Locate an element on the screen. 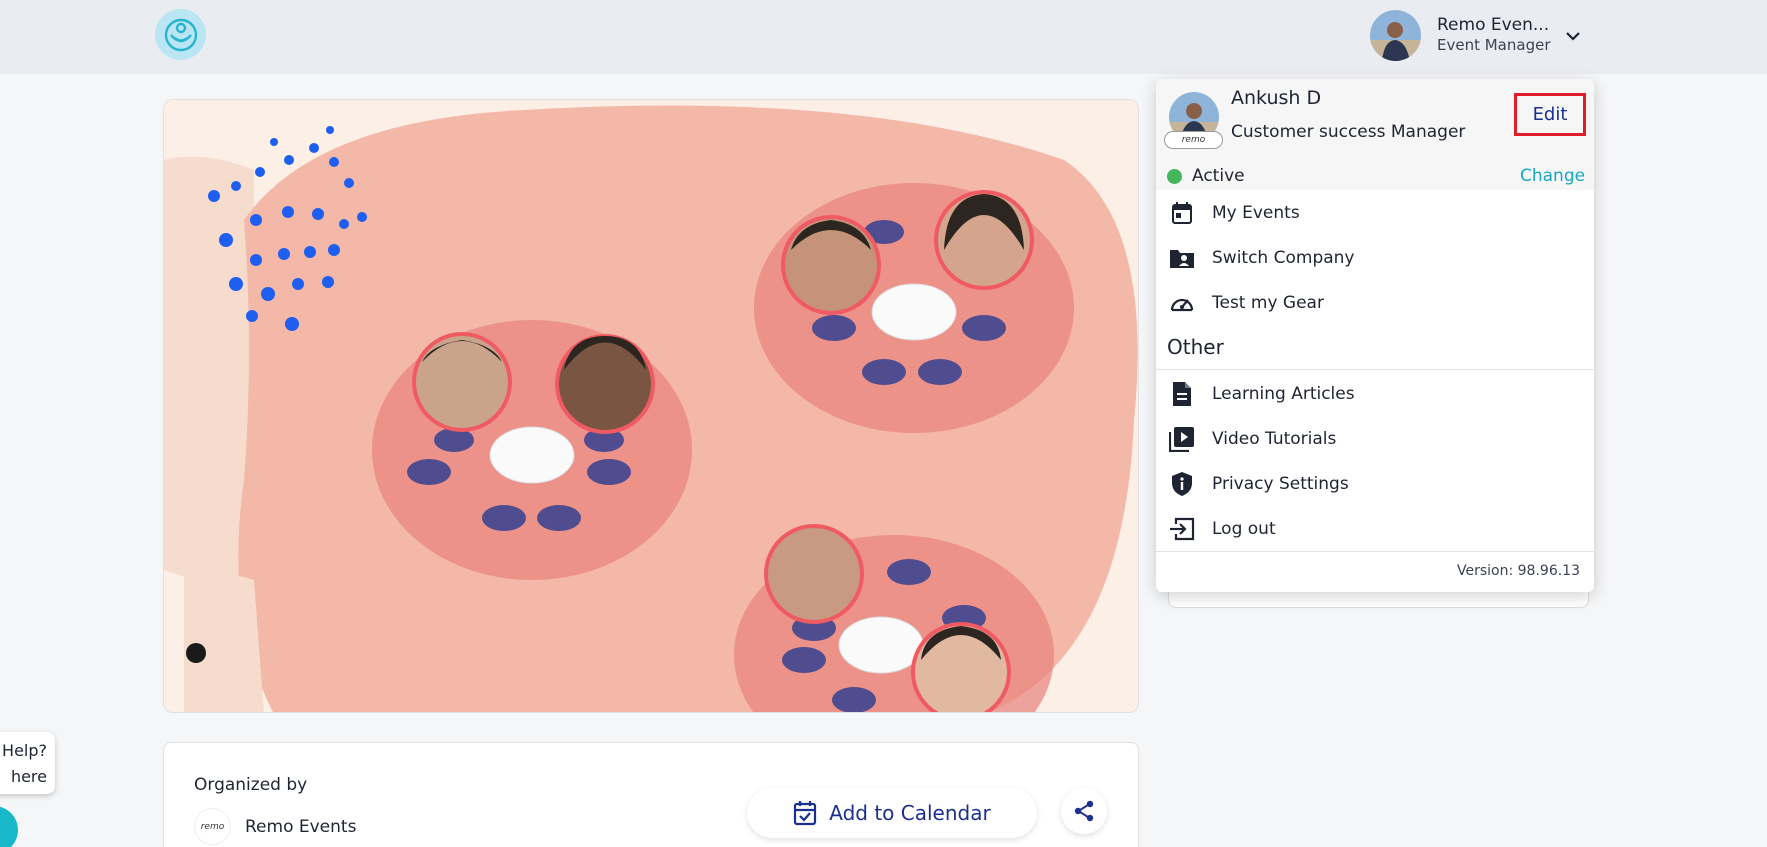 Image resolution: width=1767 pixels, height=847 pixels. add-to-calendar-button: Add to Calendar is located at coordinates (892, 813).